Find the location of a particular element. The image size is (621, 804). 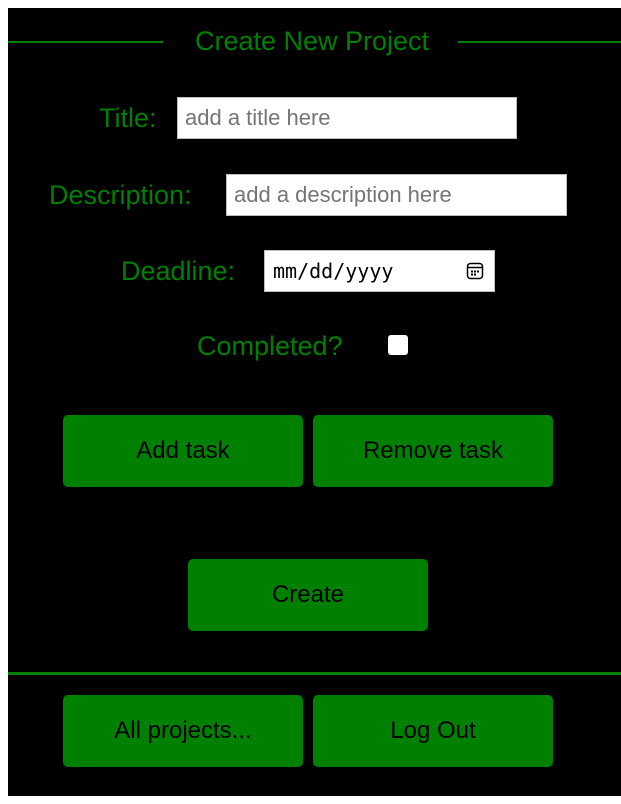

deadline-row: Deadline: mm/dd/yyyy is located at coordinates (314, 272).